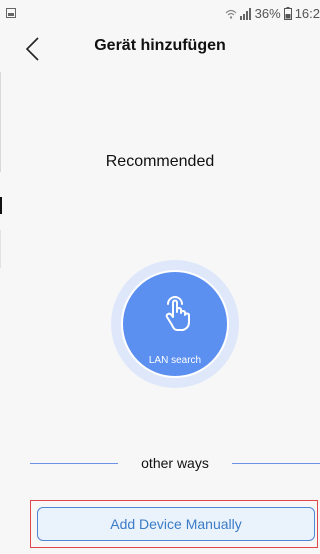 The width and height of the screenshot is (320, 554). Describe the element at coordinates (176, 524) in the screenshot. I see `add-device-manually-button: Add Device Manually` at that location.